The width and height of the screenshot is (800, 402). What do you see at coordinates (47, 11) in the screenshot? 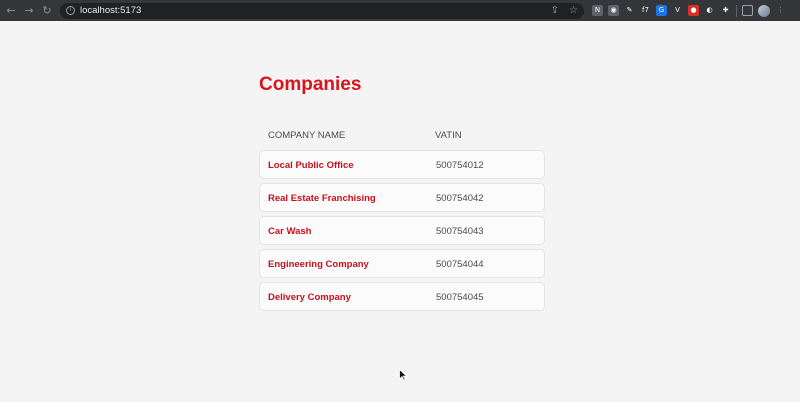
I see `reload-icon: ↻` at bounding box center [47, 11].